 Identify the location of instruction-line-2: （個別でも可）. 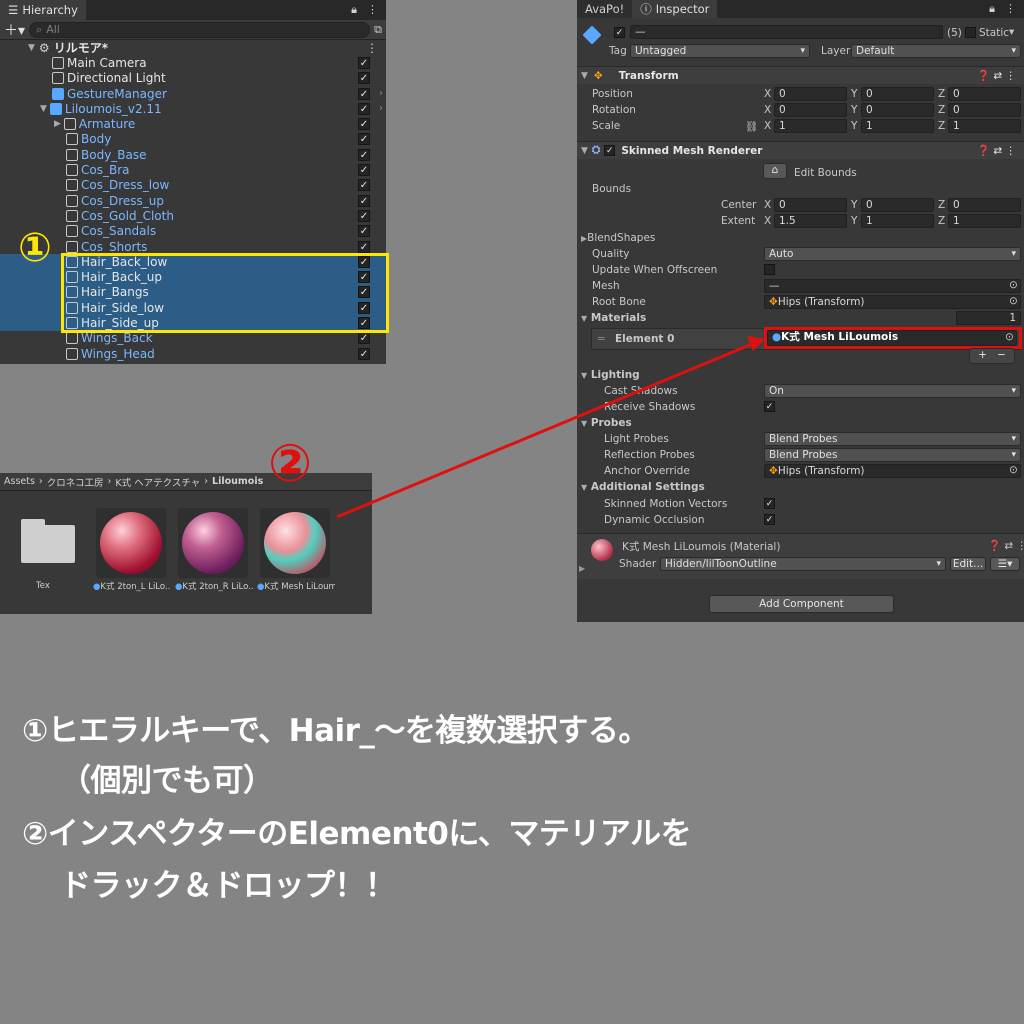
(167, 781).